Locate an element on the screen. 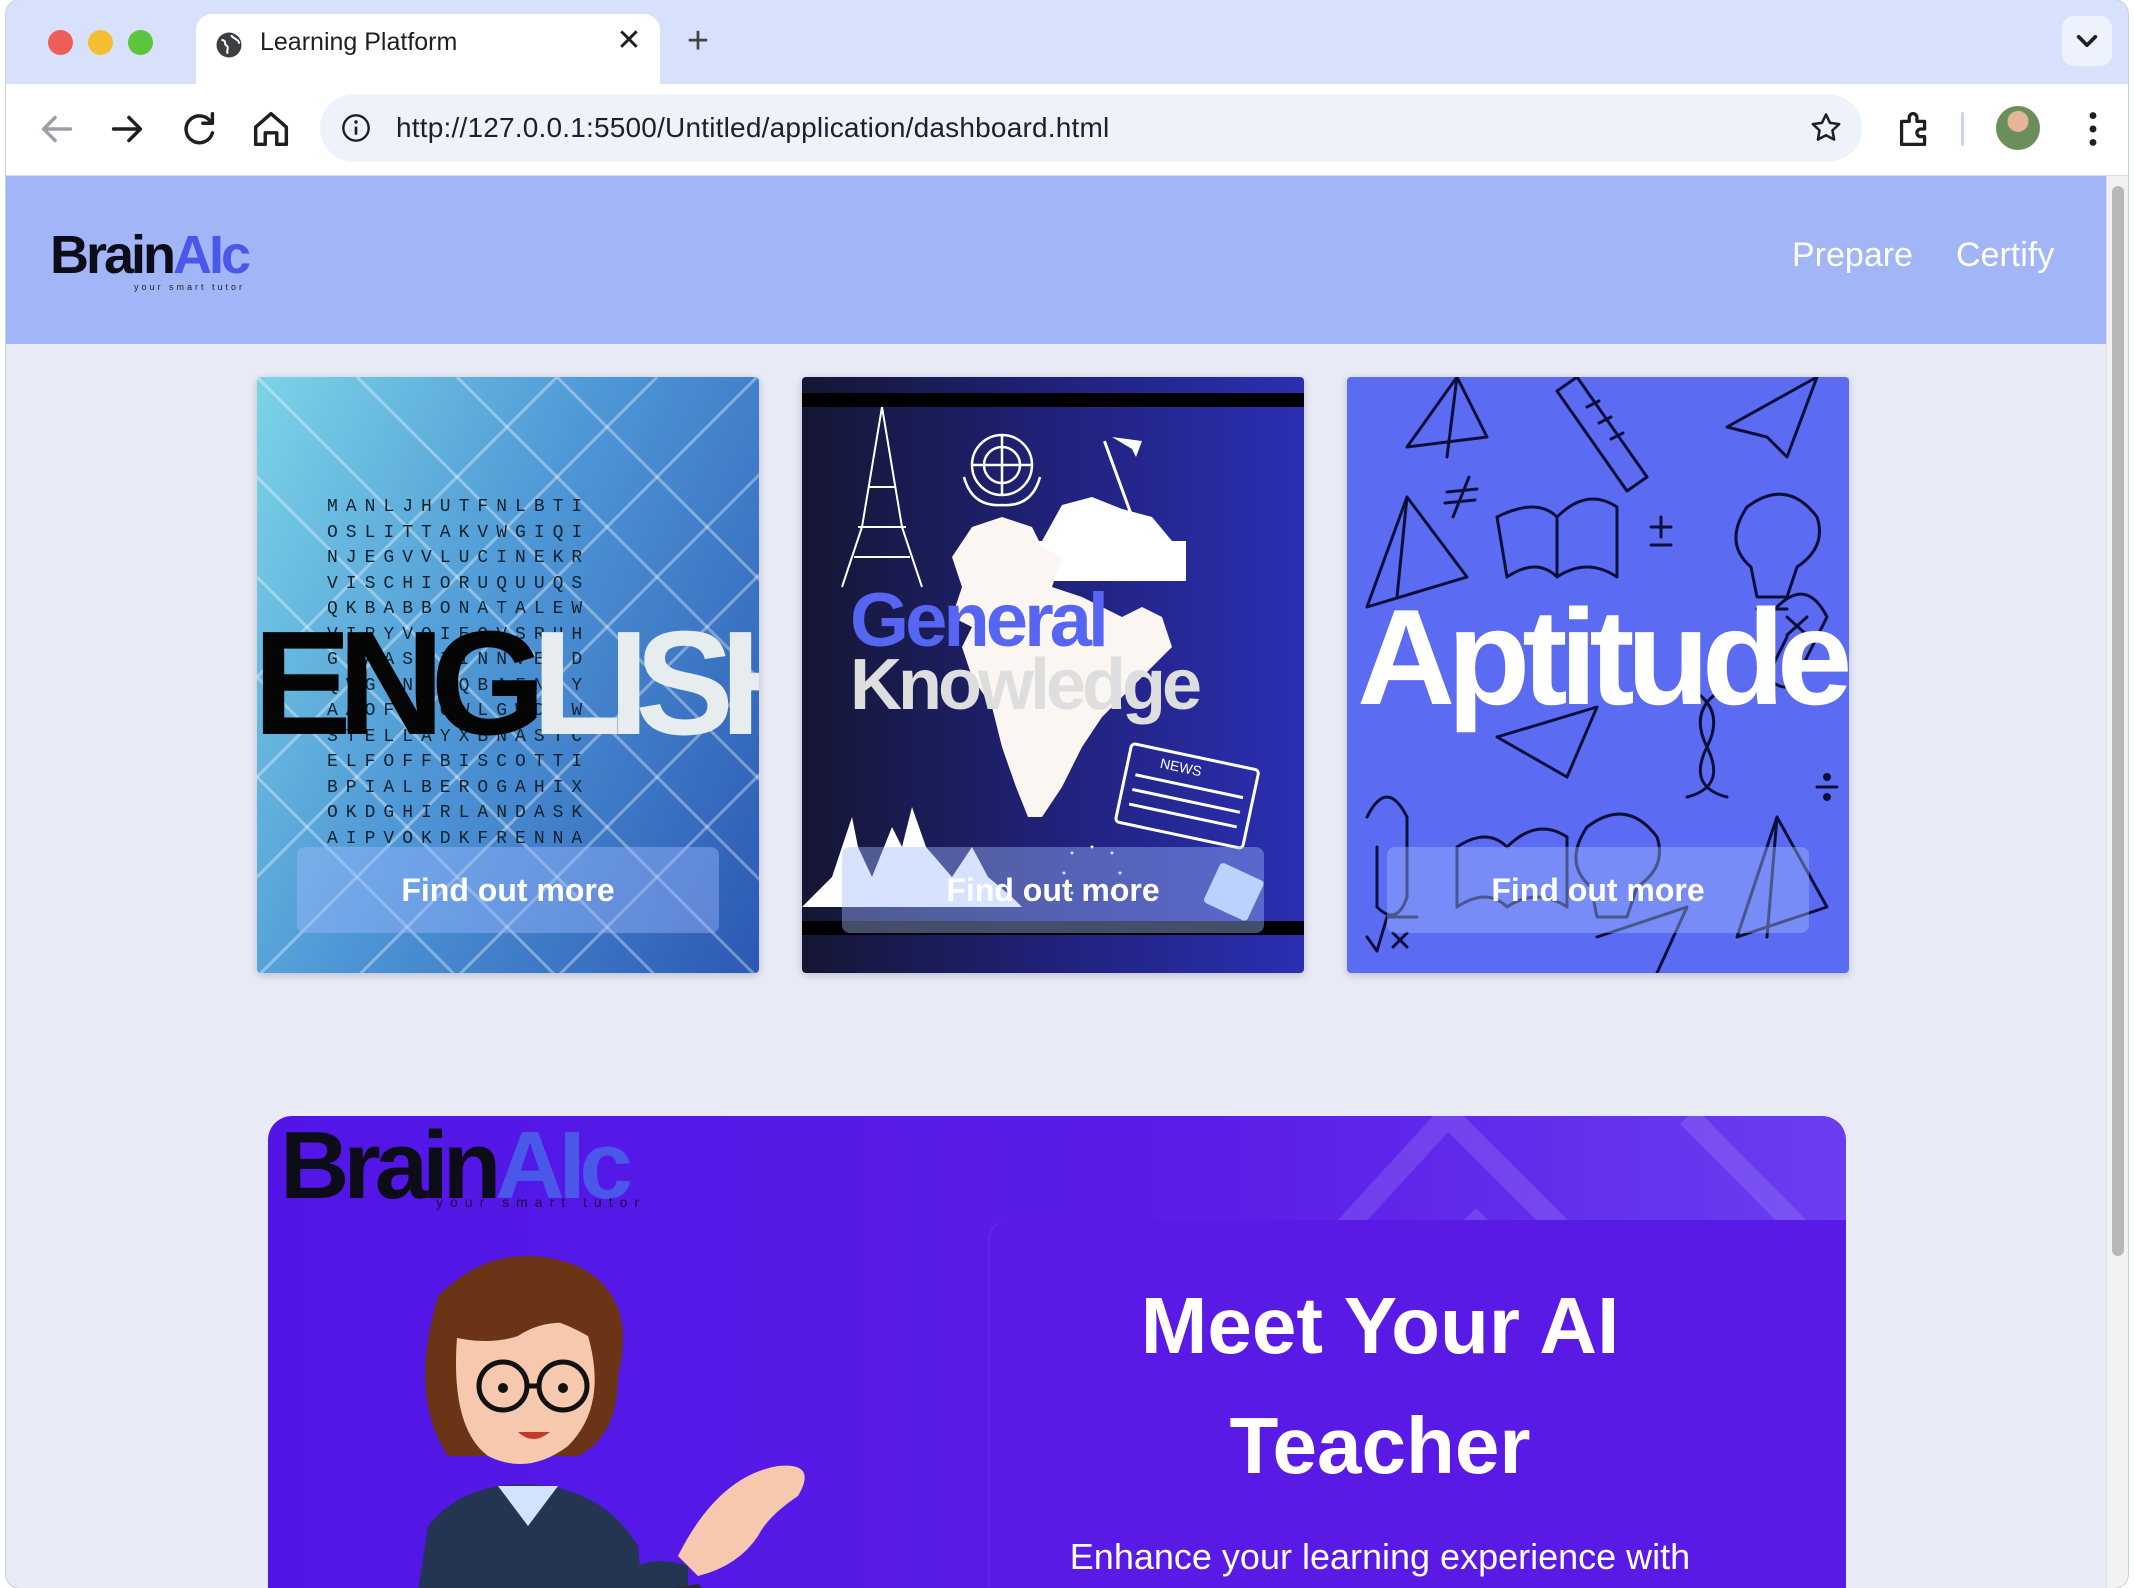 This screenshot has height=1588, width=2134. nav-link-prepare: Prepare is located at coordinates (1852, 255).